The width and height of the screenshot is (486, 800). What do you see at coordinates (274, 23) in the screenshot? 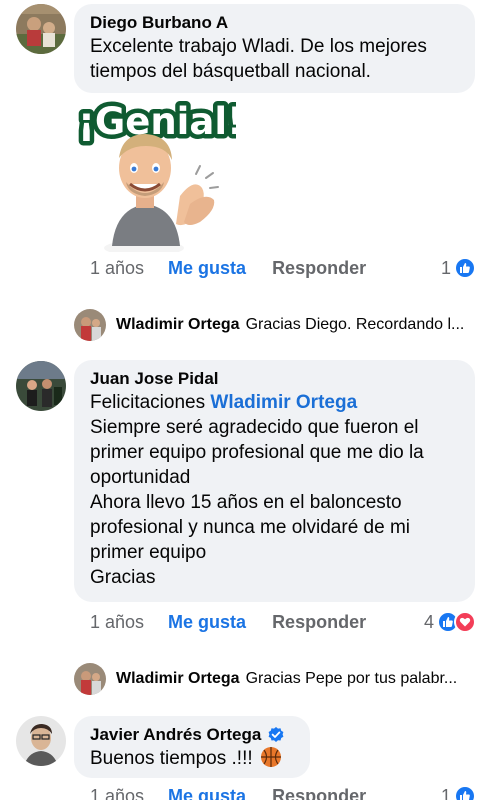
I see `comment-author: Diego Burbano A` at bounding box center [274, 23].